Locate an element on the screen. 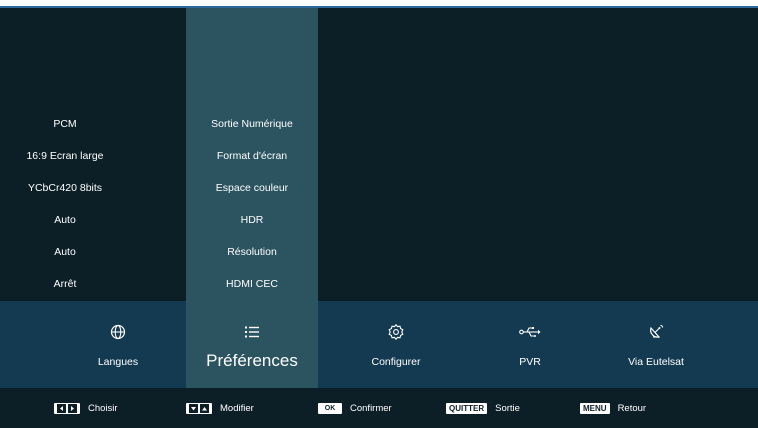 This screenshot has width=758, height=428. setting-row-hdmi-cec: HDMI CEC Arrêt is located at coordinates (270, 284).